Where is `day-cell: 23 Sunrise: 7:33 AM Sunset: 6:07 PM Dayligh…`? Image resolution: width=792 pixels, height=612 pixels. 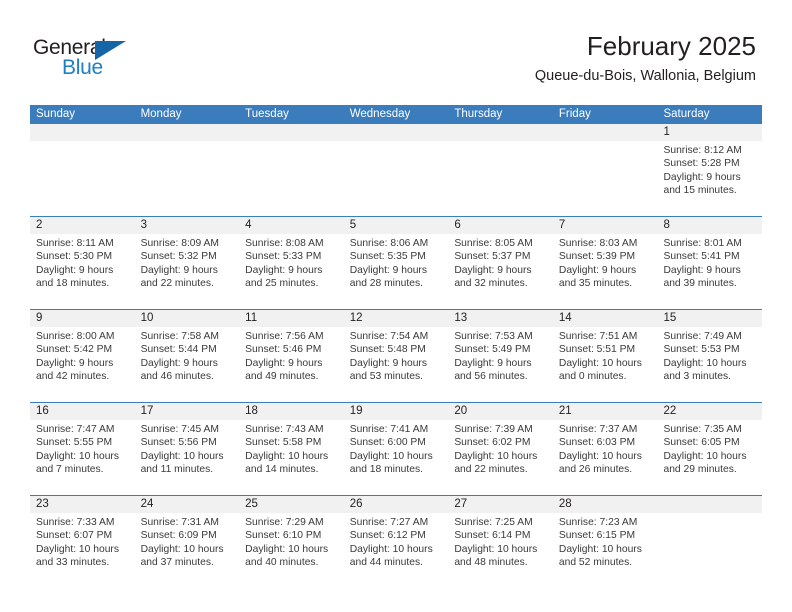 day-cell: 23 Sunrise: 7:33 AM Sunset: 6:07 PM Dayligh… is located at coordinates (82, 542).